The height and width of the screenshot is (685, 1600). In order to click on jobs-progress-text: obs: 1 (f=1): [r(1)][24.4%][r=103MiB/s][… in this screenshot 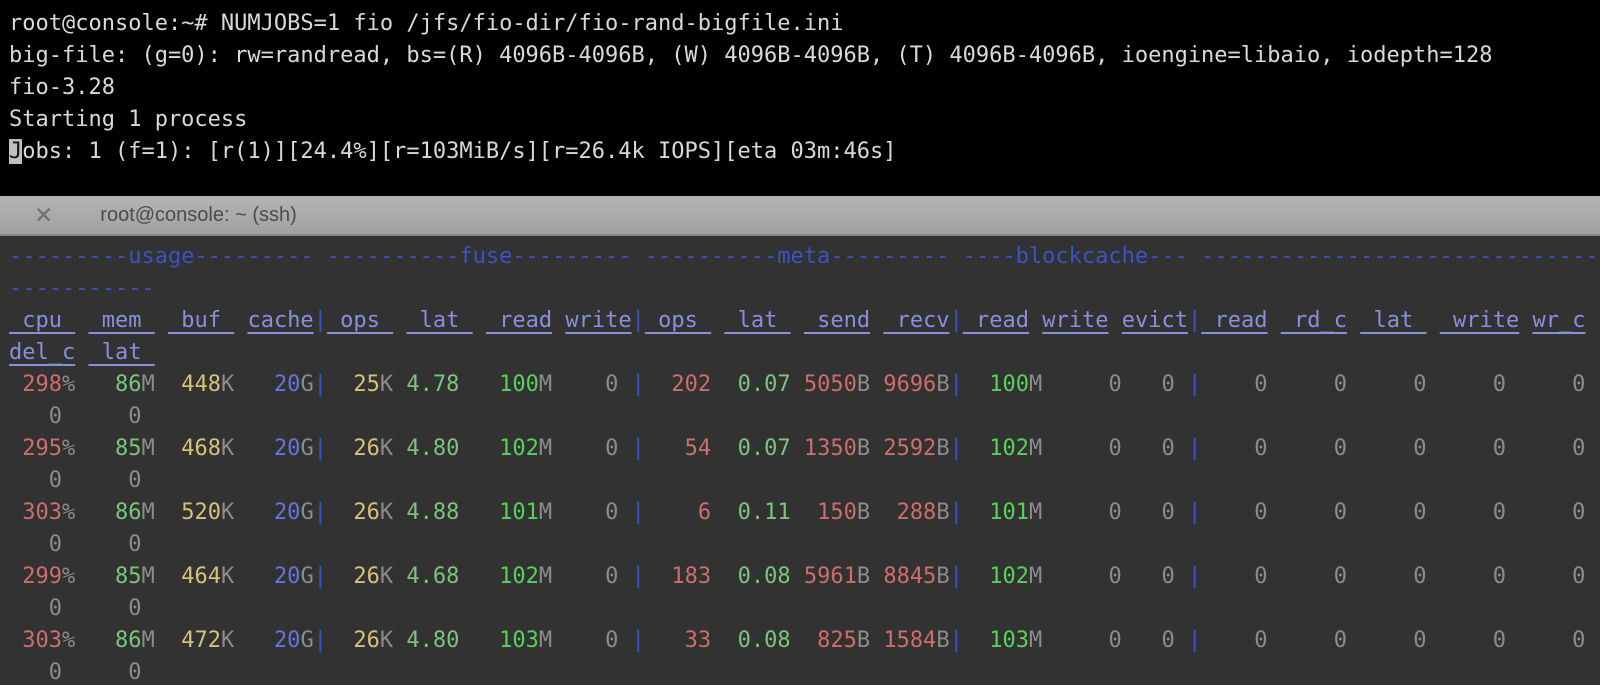, I will do `click(459, 151)`.